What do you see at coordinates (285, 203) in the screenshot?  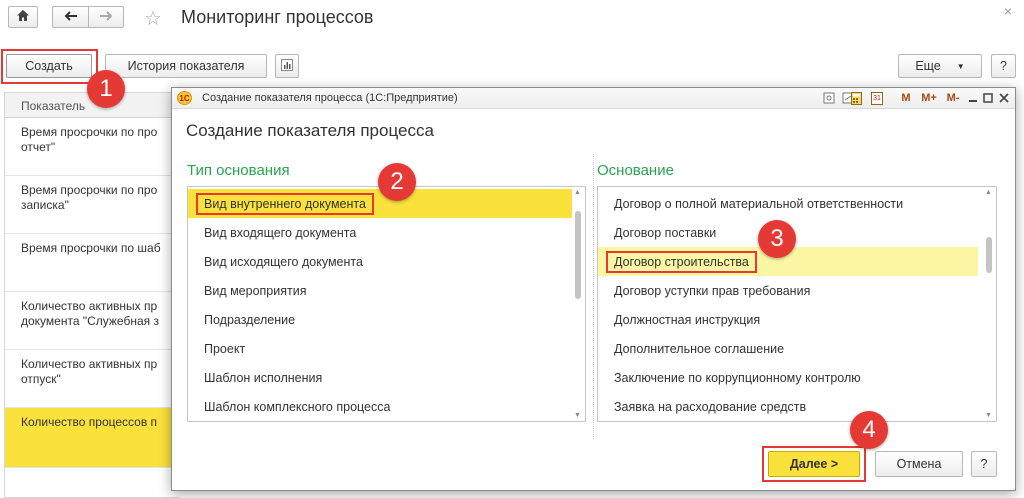 I see `list-item-label: Вид внутреннего документа` at bounding box center [285, 203].